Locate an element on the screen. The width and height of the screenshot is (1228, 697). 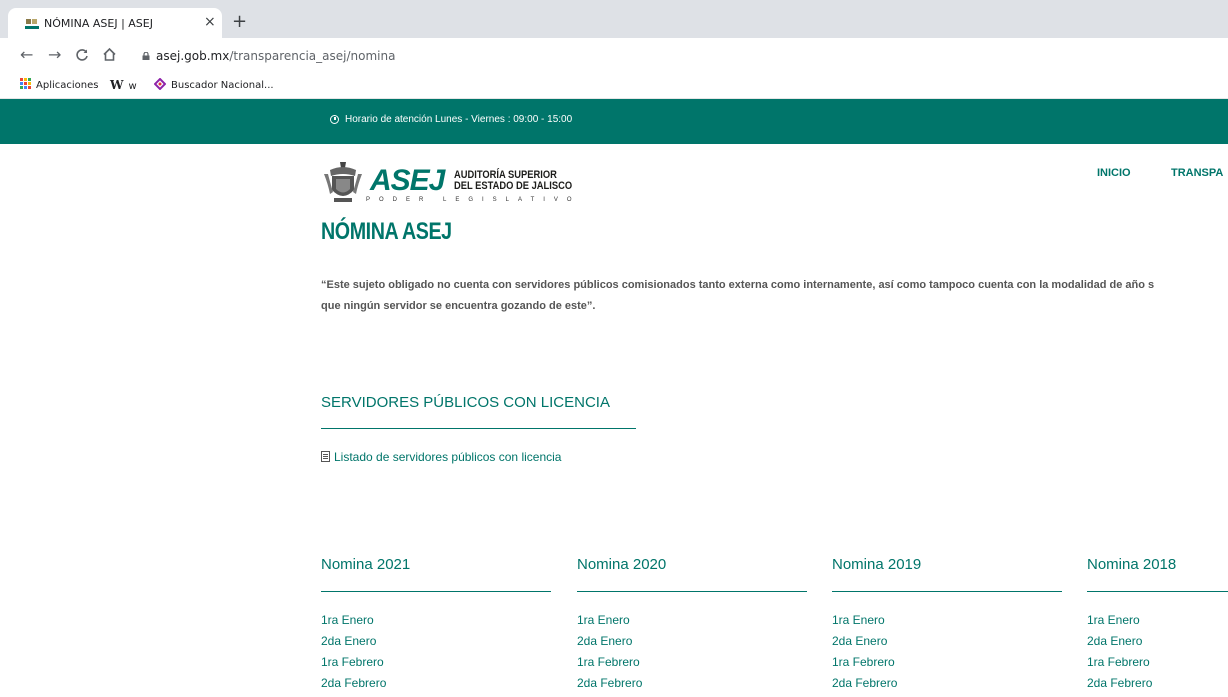
logo-tagline: PODER LEGISLATIVO is located at coordinates (473, 200).